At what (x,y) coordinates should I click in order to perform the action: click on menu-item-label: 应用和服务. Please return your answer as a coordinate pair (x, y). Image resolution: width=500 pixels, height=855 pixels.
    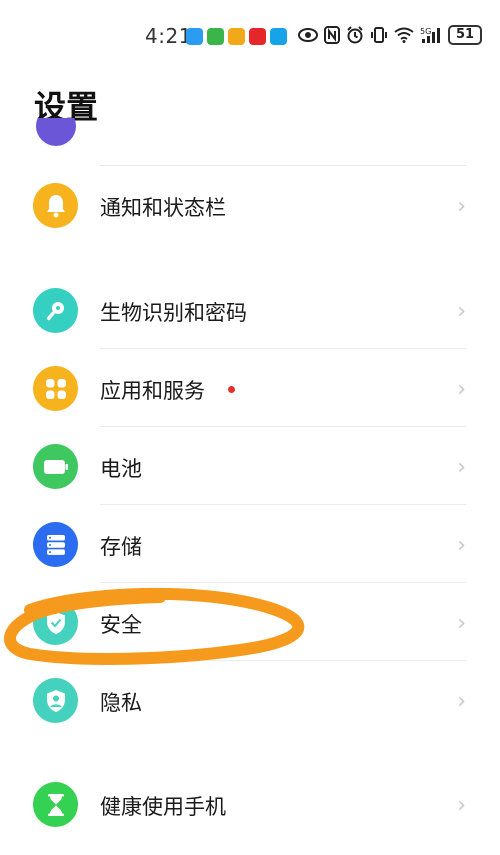
    Looking at the image, I should click on (152, 391).